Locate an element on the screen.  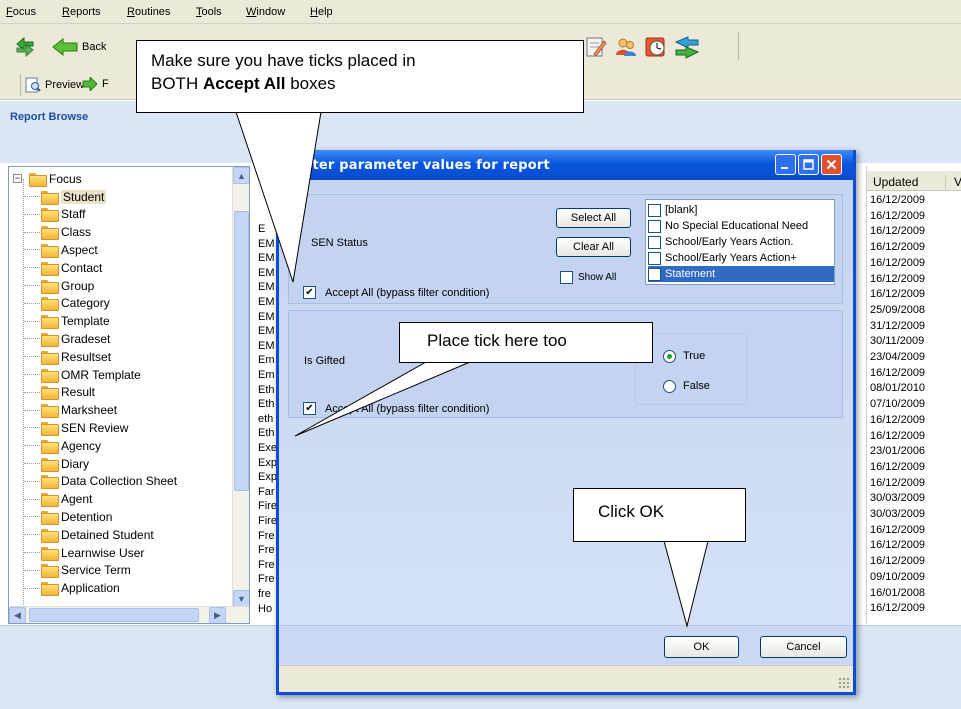
tree-item-gradeset: Gradeset is located at coordinates (75, 338).